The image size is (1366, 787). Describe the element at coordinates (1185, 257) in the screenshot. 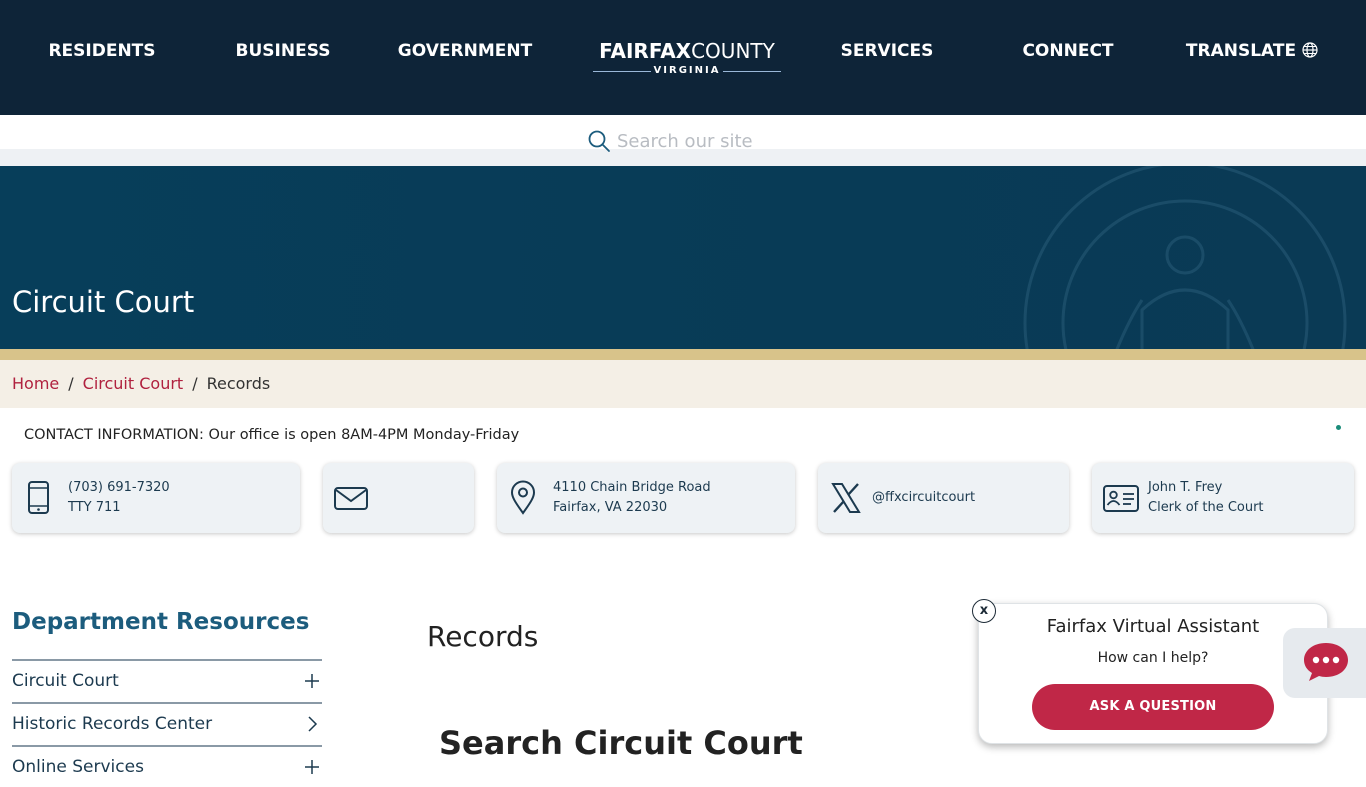

I see `county-seal-watermark` at that location.